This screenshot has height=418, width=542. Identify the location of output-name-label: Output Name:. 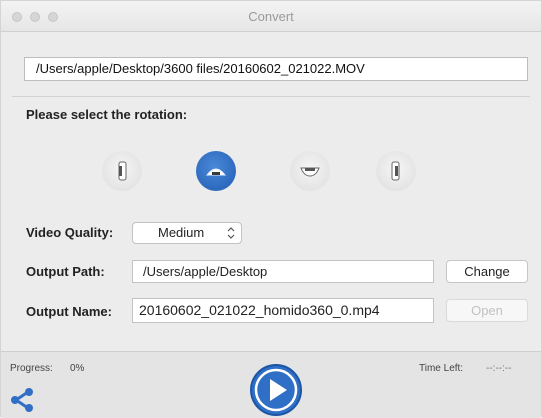
(69, 311).